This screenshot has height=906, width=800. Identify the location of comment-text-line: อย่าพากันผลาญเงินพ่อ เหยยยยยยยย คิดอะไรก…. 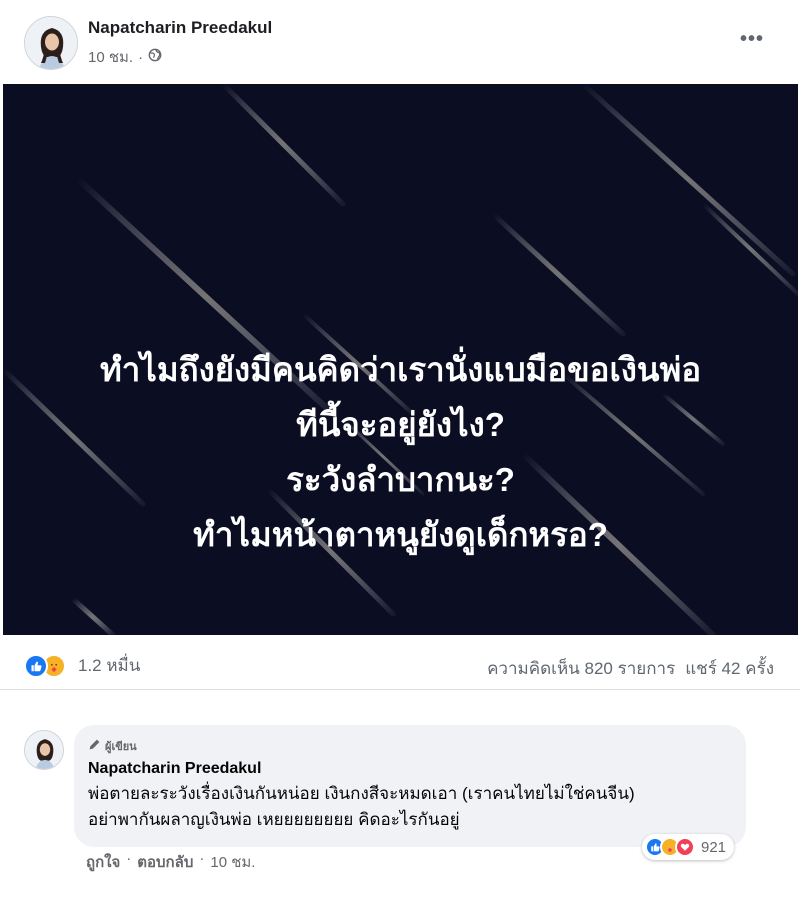
(274, 819).